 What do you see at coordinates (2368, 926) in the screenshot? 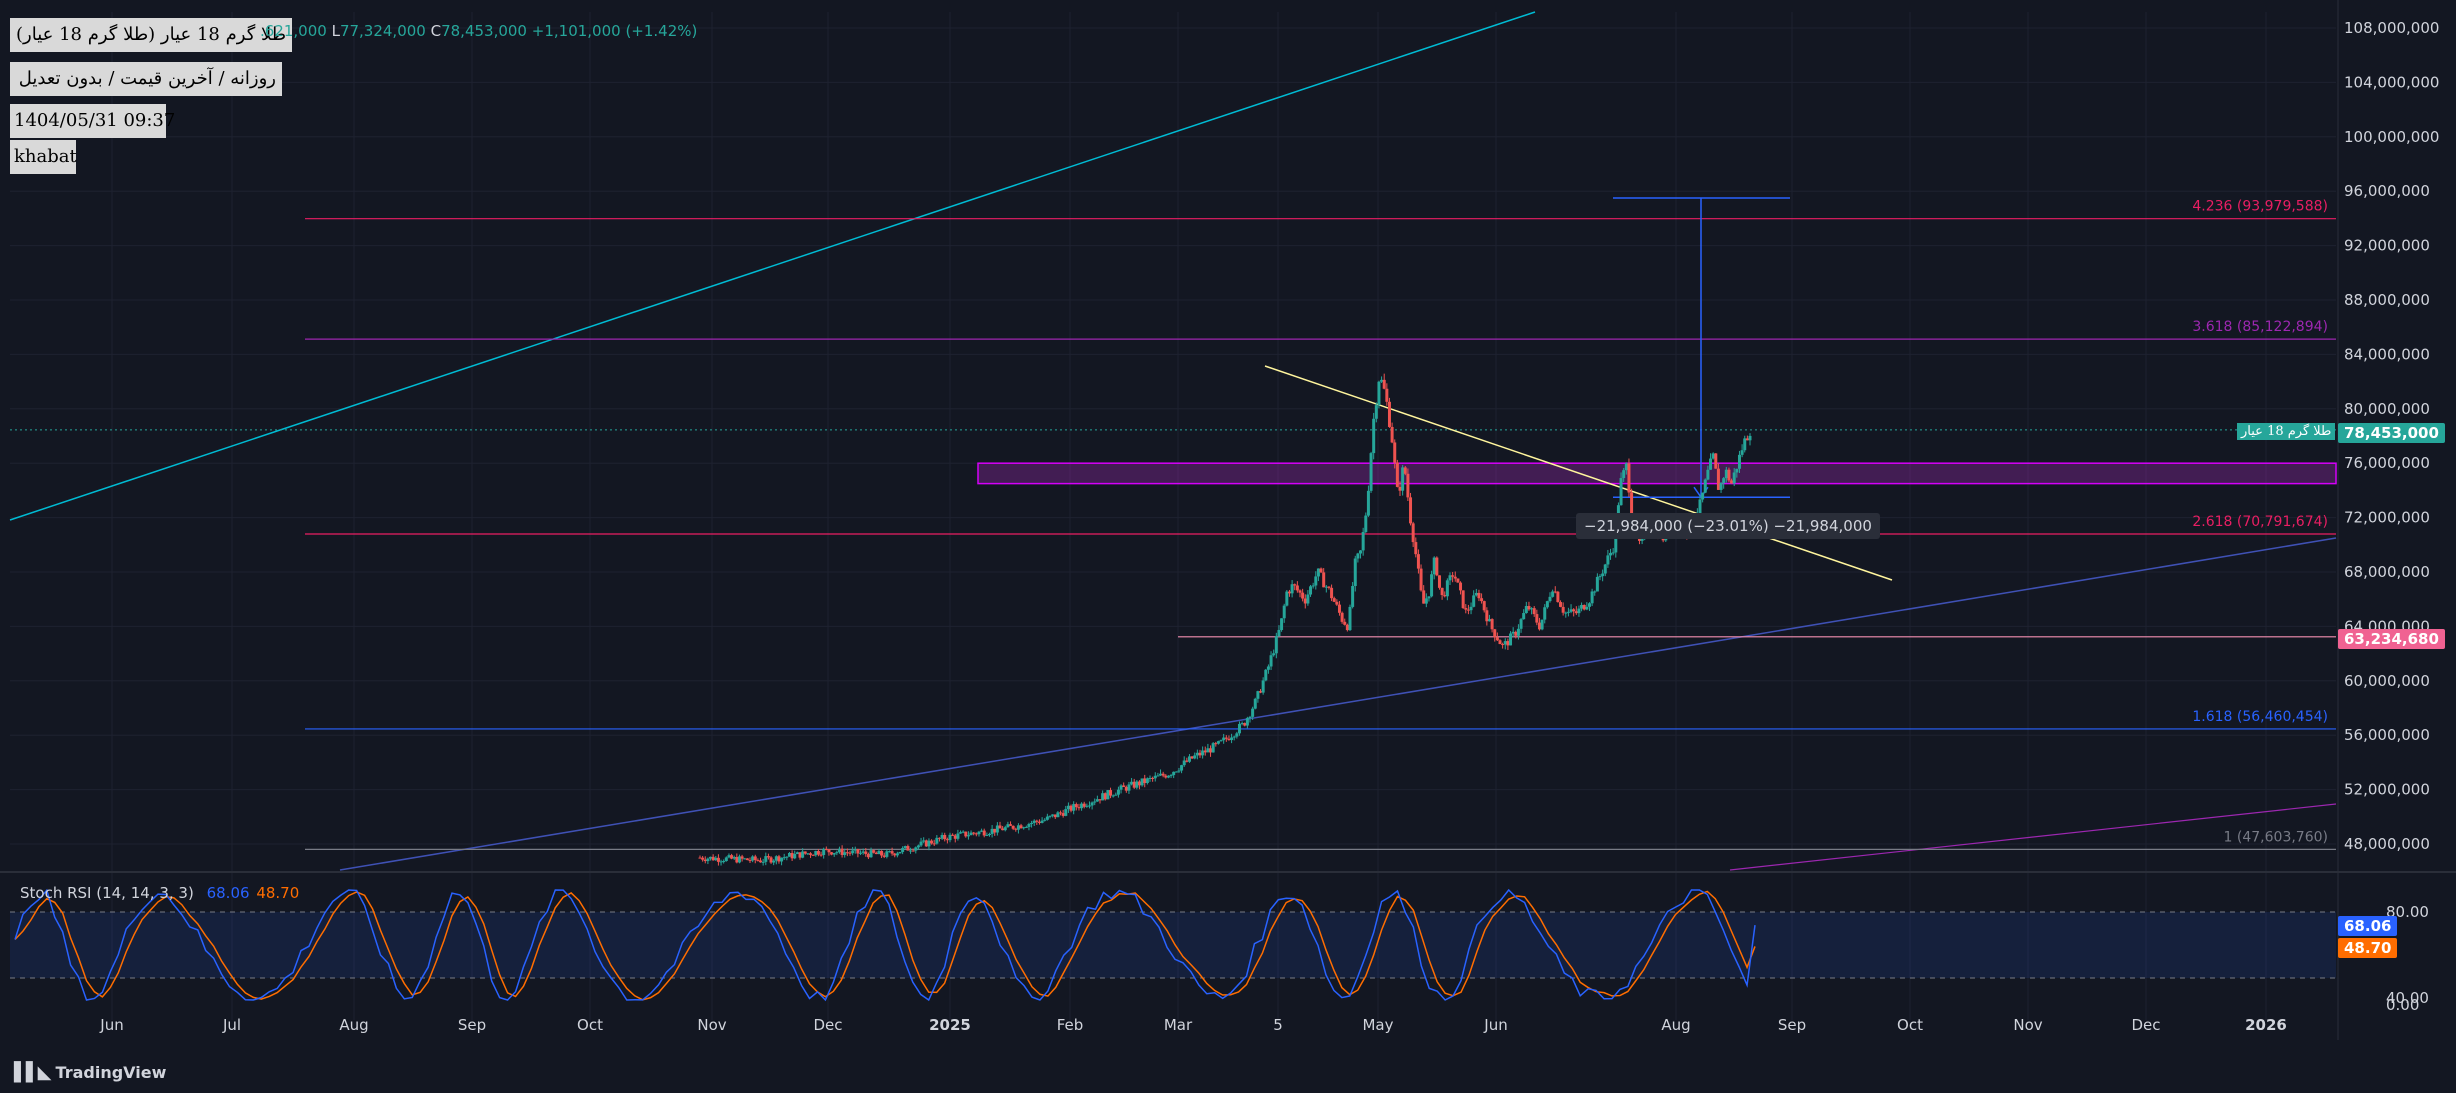
I see `stoch-k-tag: 68.06` at bounding box center [2368, 926].